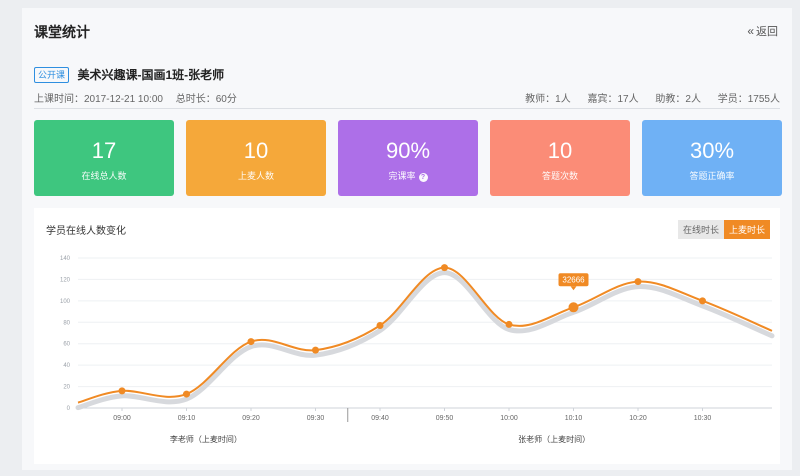  Describe the element at coordinates (65, 280) in the screenshot. I see `y-tick-label: 120` at that location.